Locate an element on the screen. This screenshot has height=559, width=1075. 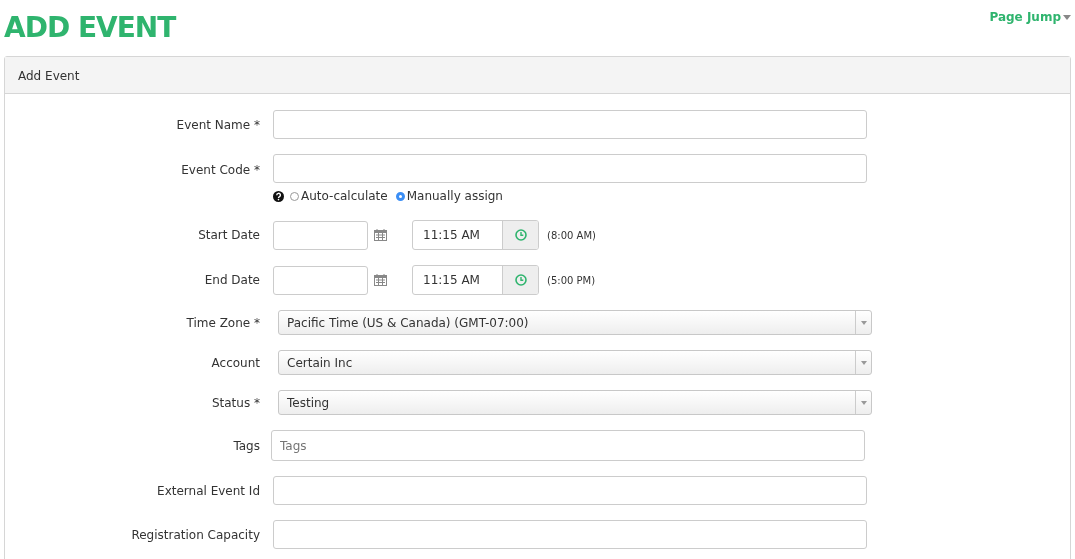
field-label: Event Code * is located at coordinates (220, 170).